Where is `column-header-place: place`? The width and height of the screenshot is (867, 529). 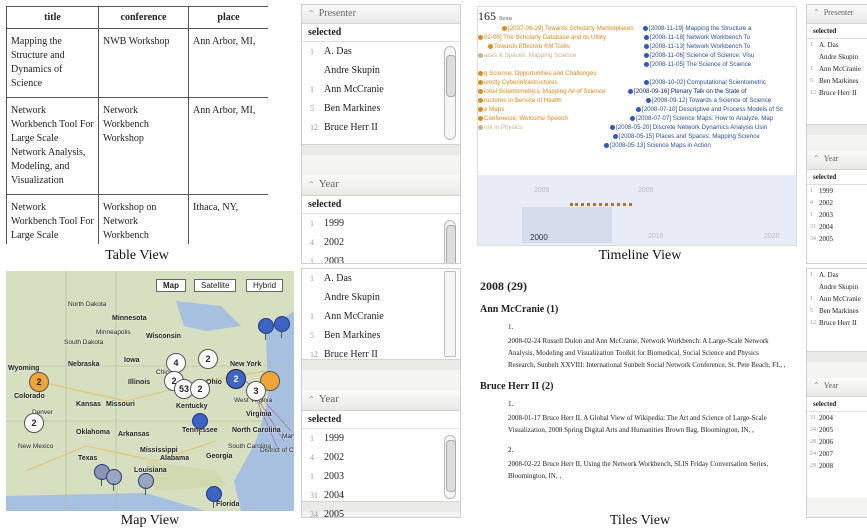 column-header-place: place is located at coordinates (228, 17).